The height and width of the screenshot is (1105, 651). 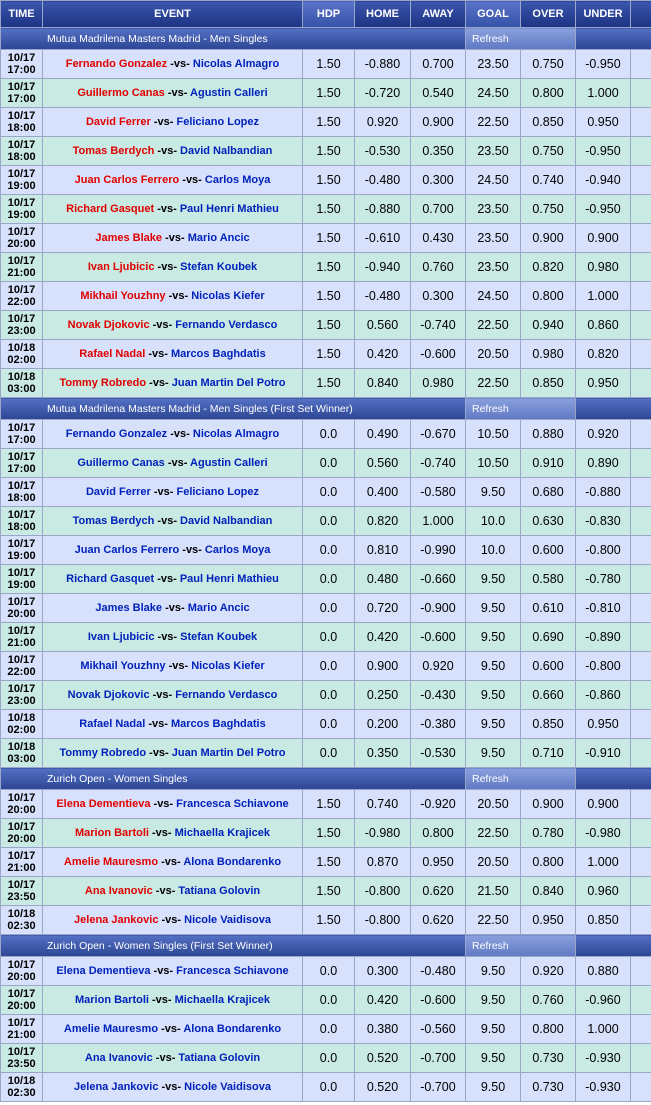 What do you see at coordinates (603, 1058) in the screenshot?
I see `under-cell: -0.930` at bounding box center [603, 1058].